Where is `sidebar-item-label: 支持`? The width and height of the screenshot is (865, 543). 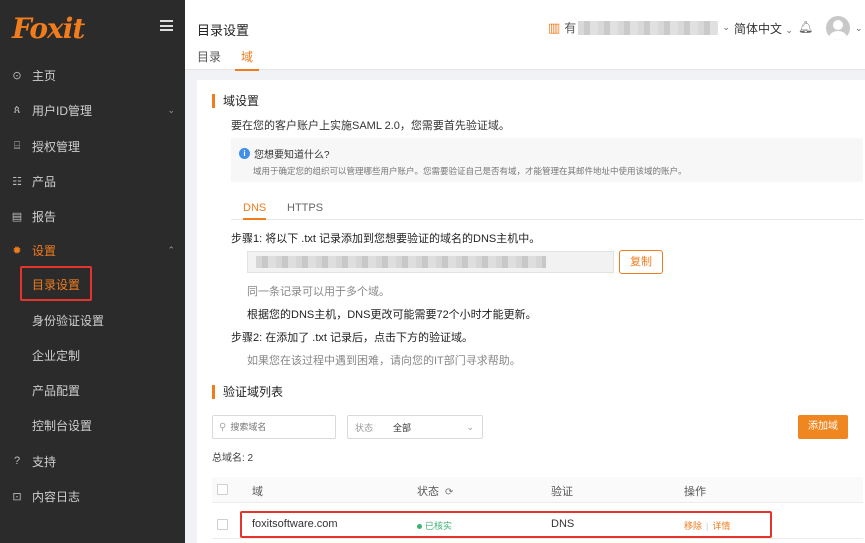
sidebar-item-label: 支持 is located at coordinates (44, 461).